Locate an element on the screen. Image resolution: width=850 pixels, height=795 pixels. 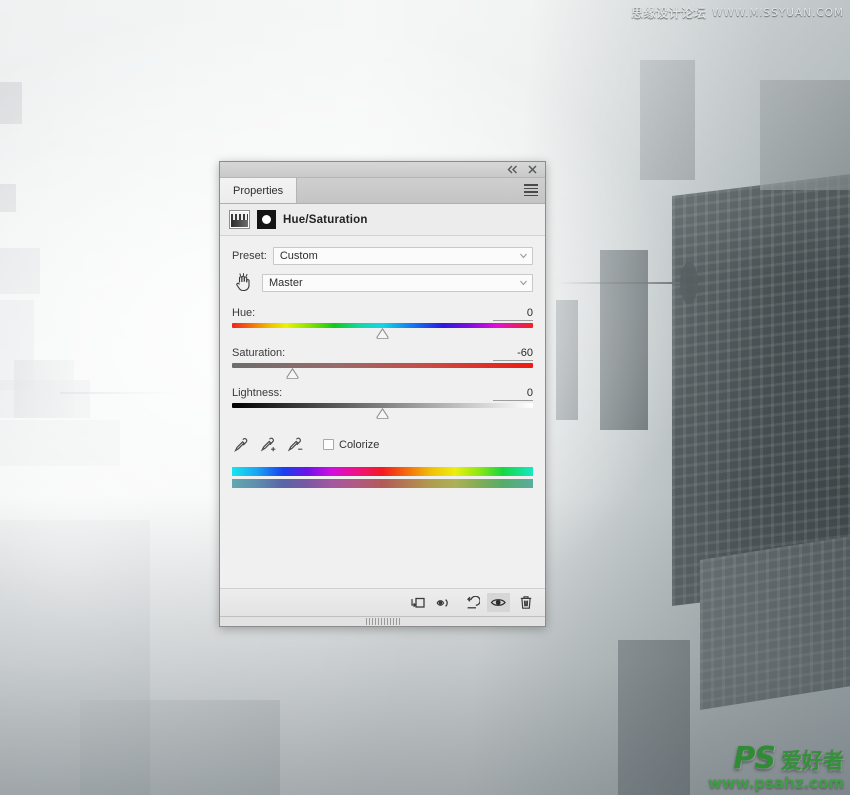
channel-value: Master is located at coordinates (286, 283).